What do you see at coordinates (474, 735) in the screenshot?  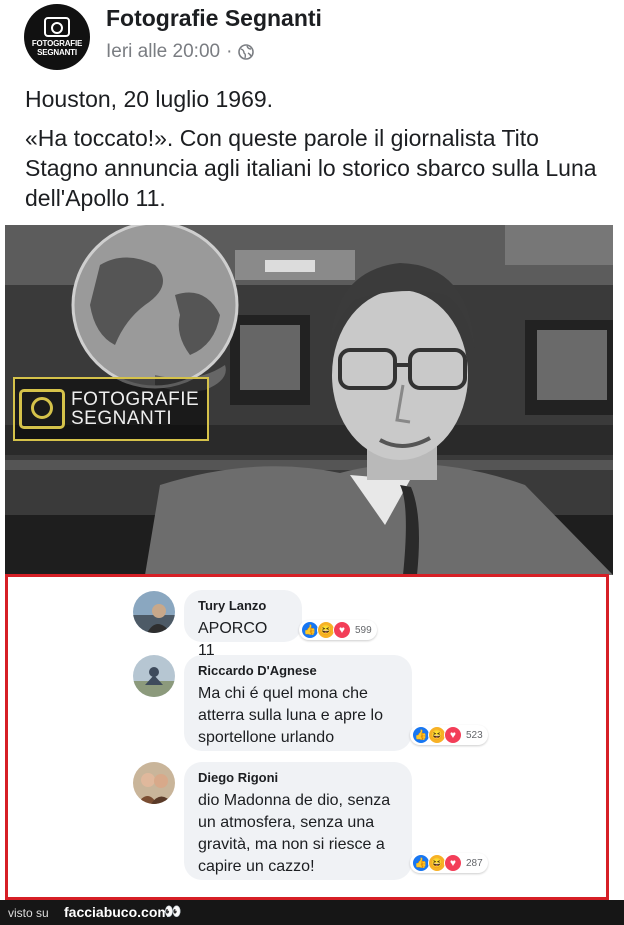 I see `reaction-count: 523` at bounding box center [474, 735].